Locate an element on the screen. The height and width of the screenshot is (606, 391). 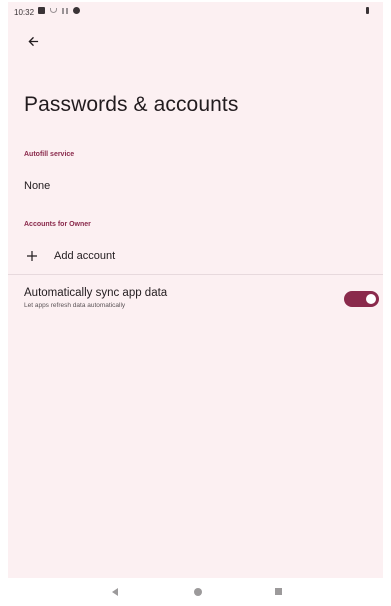
add-account-row: Add account is located at coordinates (195, 256).